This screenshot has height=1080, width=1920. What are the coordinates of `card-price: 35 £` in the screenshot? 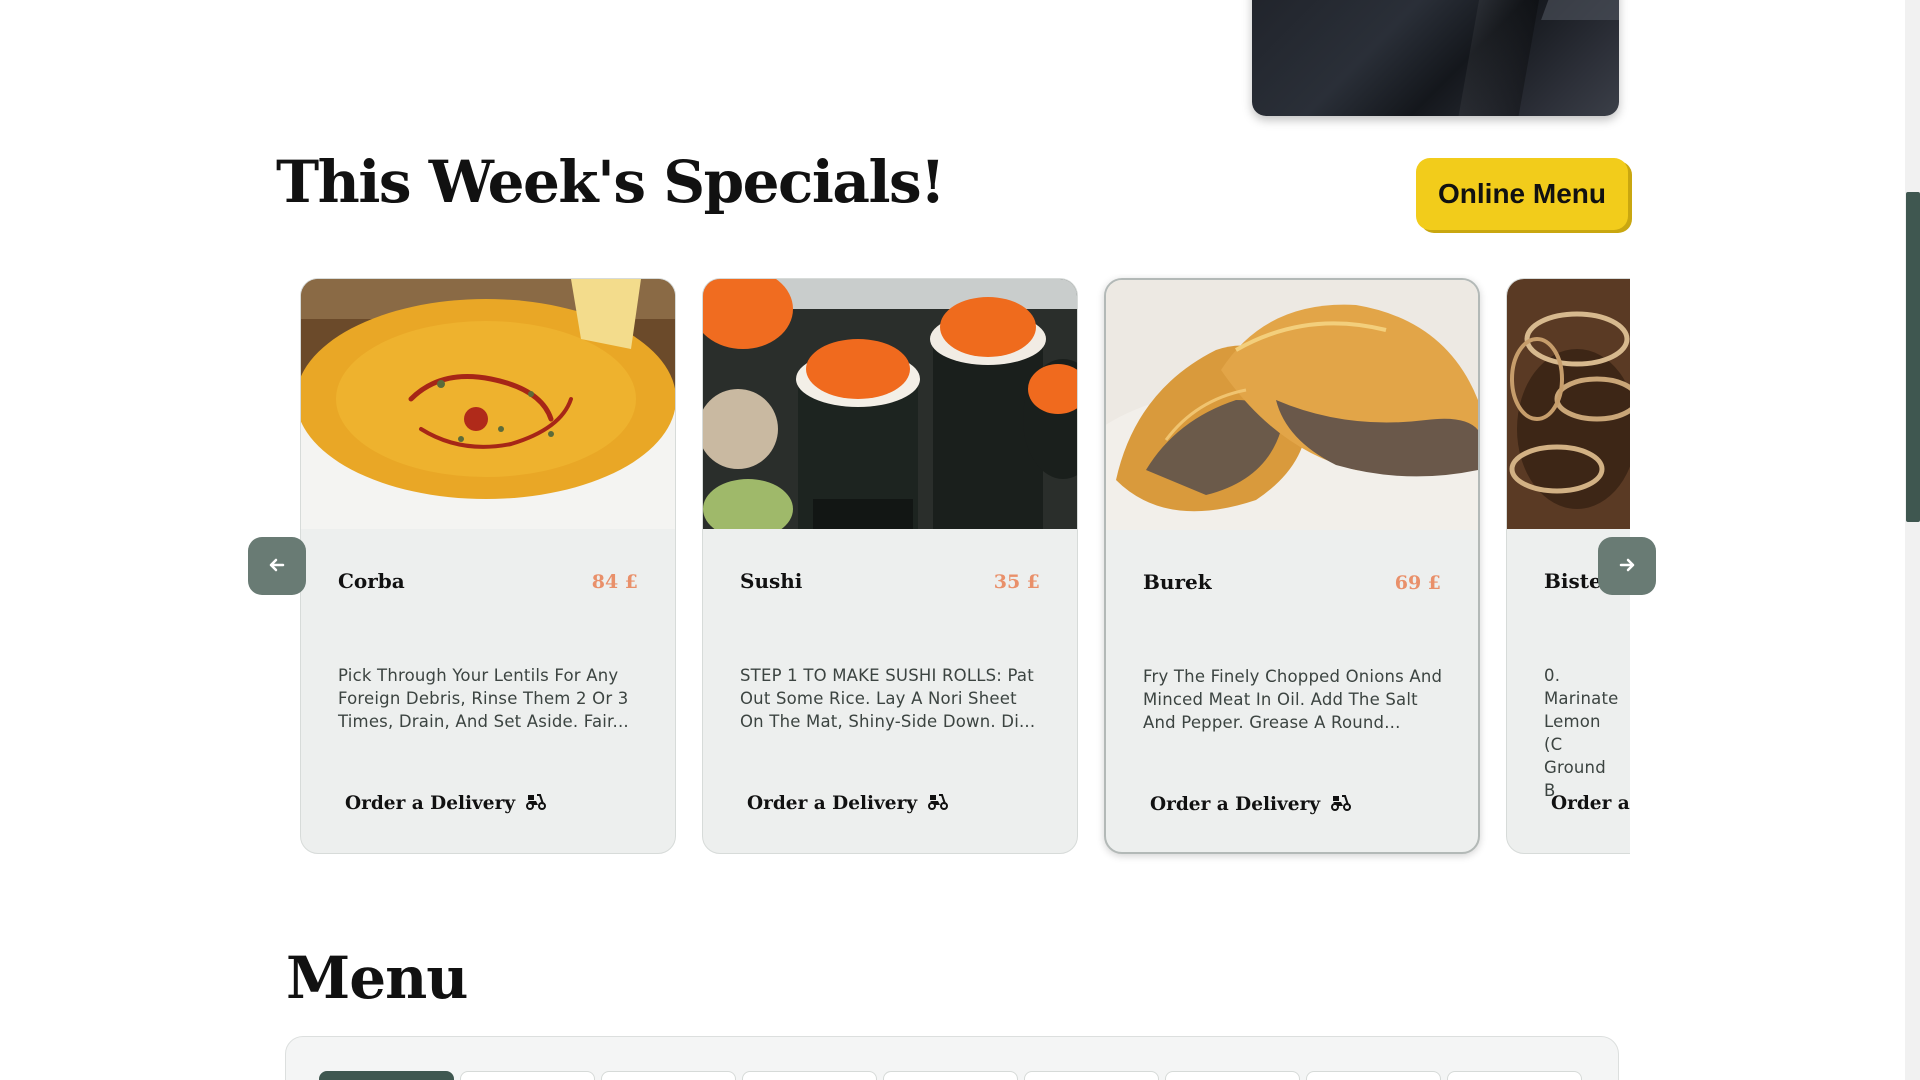 It's located at (1016, 582).